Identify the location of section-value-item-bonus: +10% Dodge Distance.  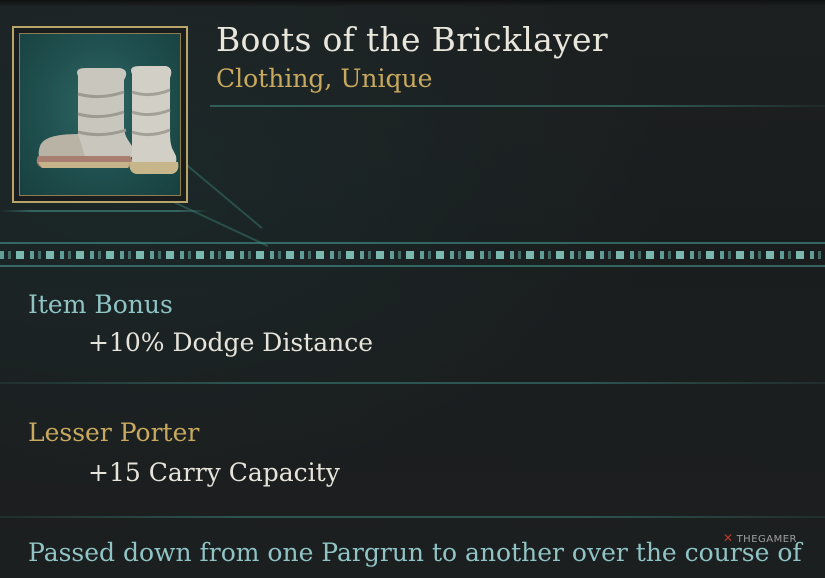
(231, 342).